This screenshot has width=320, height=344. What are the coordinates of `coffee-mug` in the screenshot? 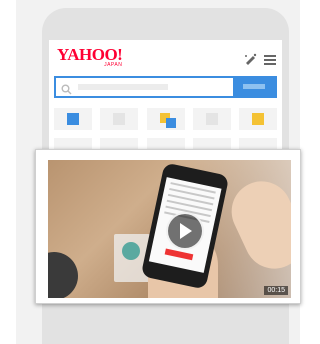 It's located at (63, 275).